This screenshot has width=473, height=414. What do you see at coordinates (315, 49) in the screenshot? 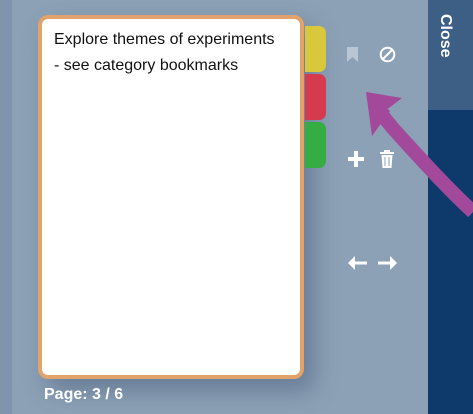
I see `category-tab-yellow` at bounding box center [315, 49].